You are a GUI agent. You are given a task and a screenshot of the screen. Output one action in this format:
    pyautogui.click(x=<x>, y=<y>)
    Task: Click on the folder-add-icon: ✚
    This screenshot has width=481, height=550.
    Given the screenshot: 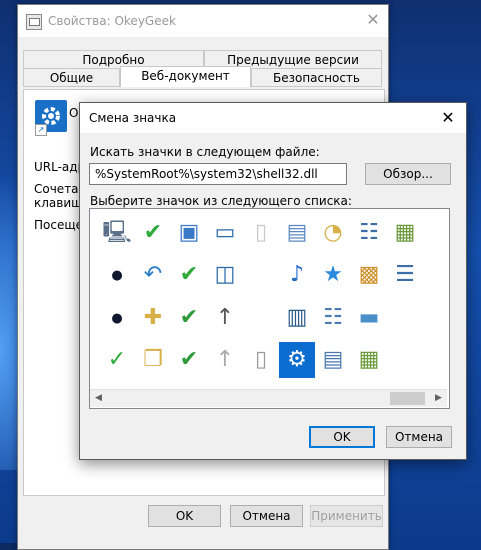 What is the action you would take?
    pyautogui.click(x=153, y=317)
    